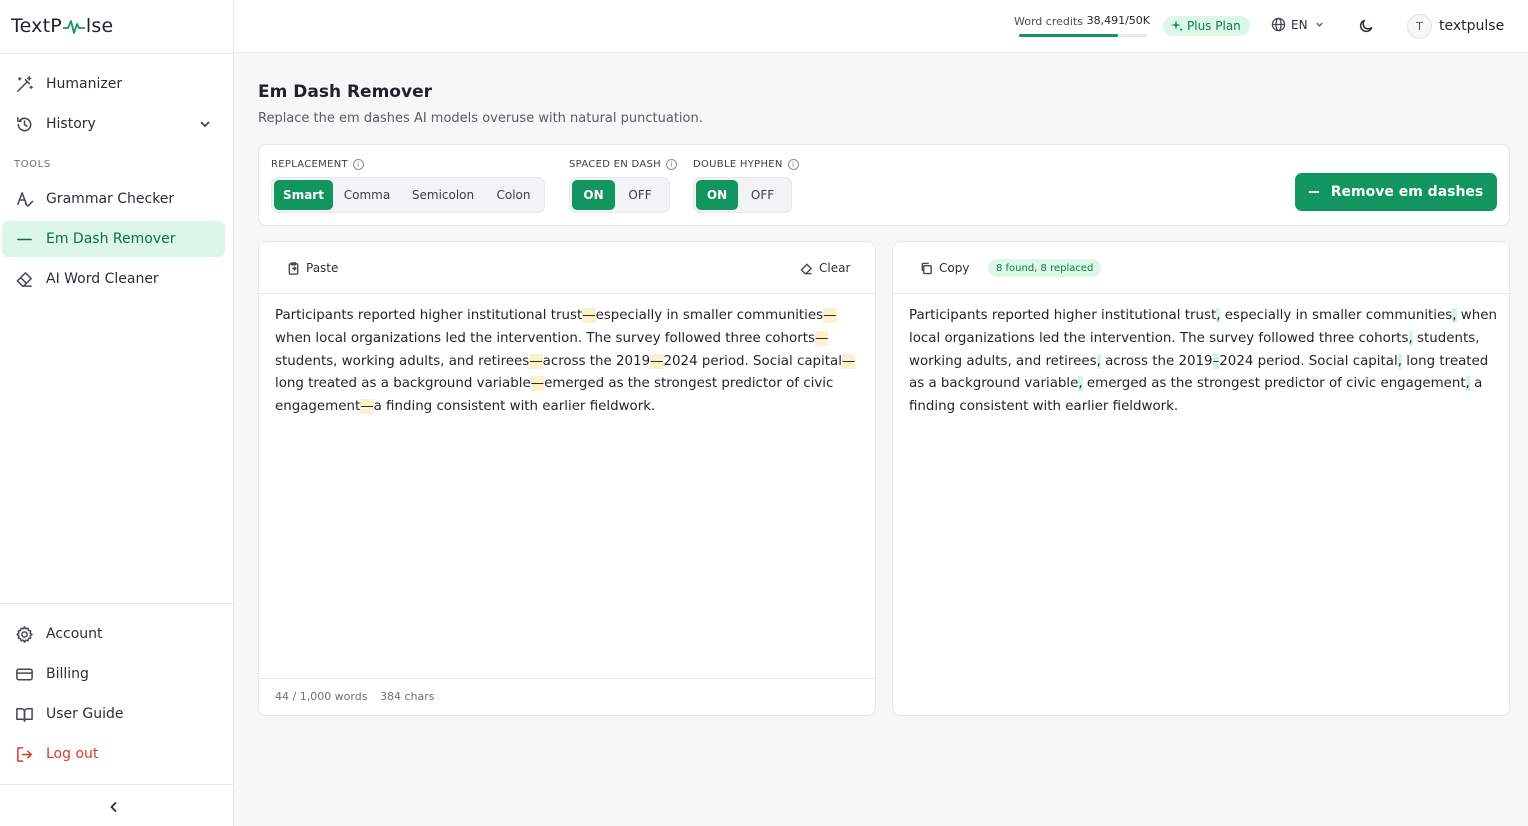 This screenshot has height=826, width=1528. What do you see at coordinates (1068, 35) in the screenshot?
I see `credits-progress-fill` at bounding box center [1068, 35].